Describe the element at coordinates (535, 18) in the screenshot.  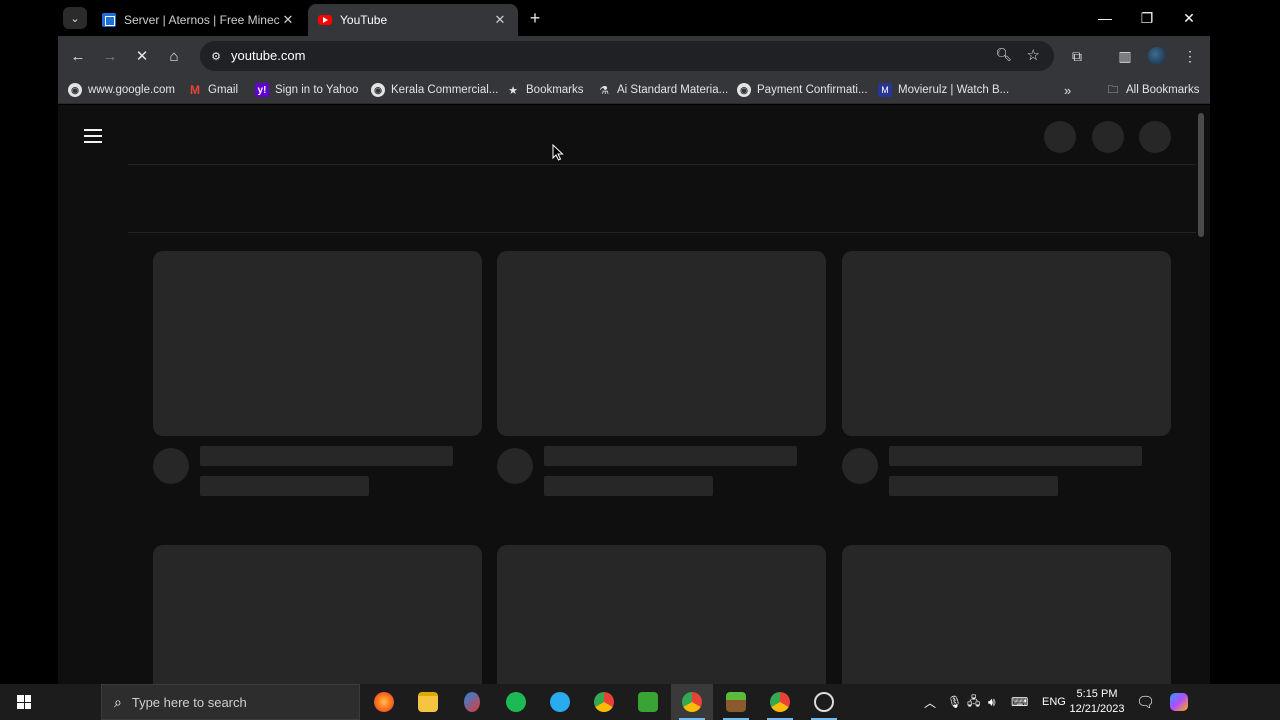
I see `new-tab-button: +` at that location.